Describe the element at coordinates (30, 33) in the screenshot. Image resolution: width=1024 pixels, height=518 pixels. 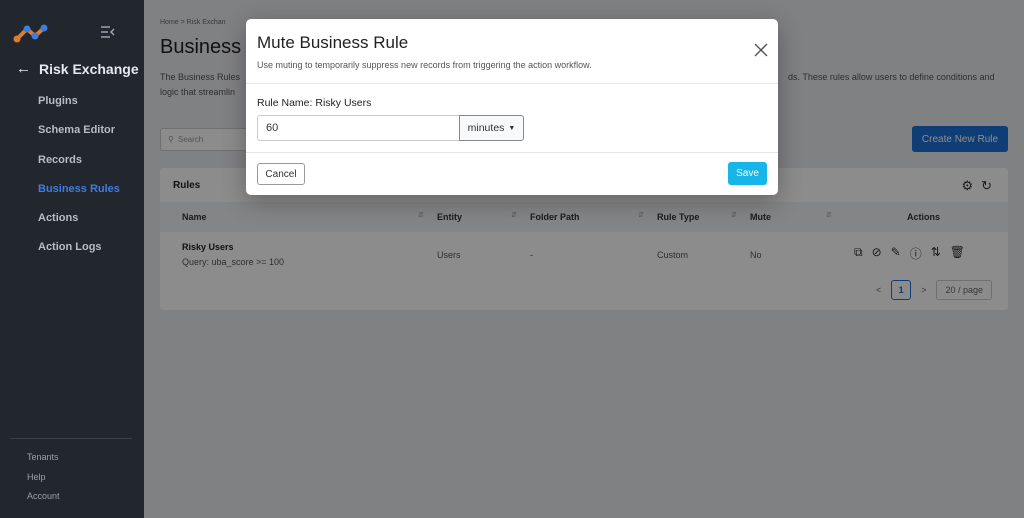
I see `app-logo-icon` at that location.